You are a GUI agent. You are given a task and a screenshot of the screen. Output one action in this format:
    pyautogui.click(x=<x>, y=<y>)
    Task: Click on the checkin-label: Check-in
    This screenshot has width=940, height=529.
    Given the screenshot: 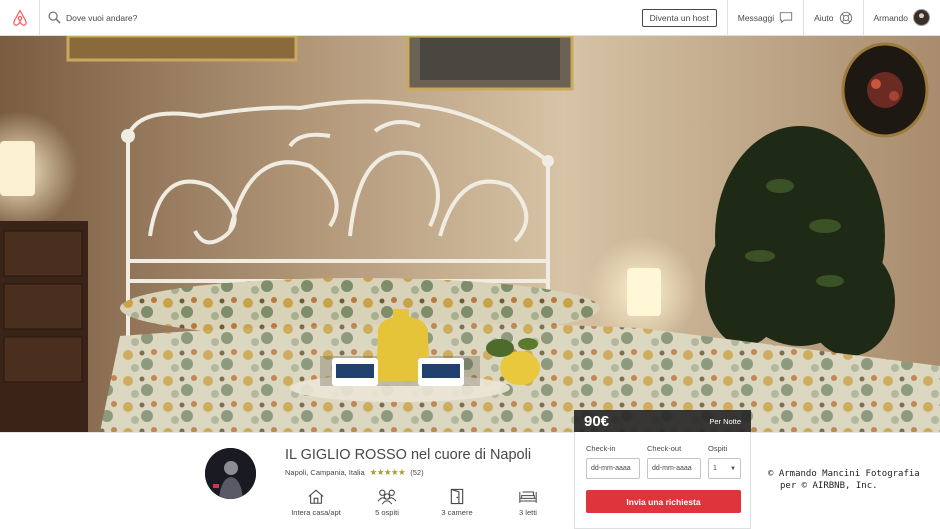 What is the action you would take?
    pyautogui.click(x=601, y=448)
    